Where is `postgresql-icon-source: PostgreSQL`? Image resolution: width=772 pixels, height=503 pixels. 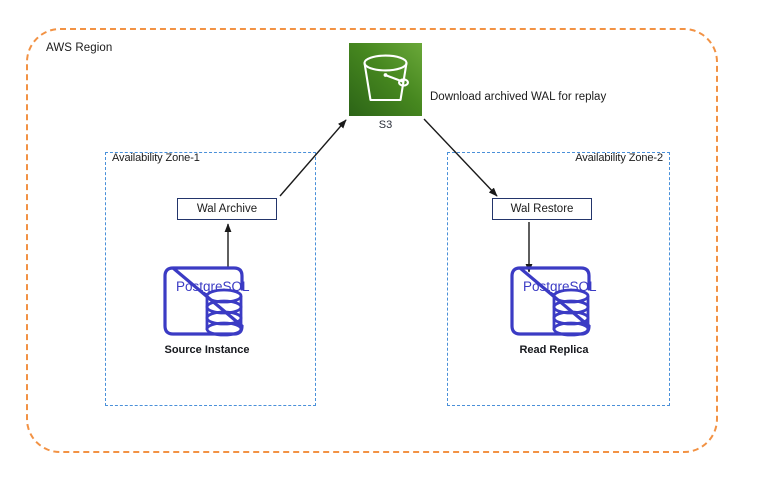 postgresql-icon-source: PostgreSQL is located at coordinates (206, 301).